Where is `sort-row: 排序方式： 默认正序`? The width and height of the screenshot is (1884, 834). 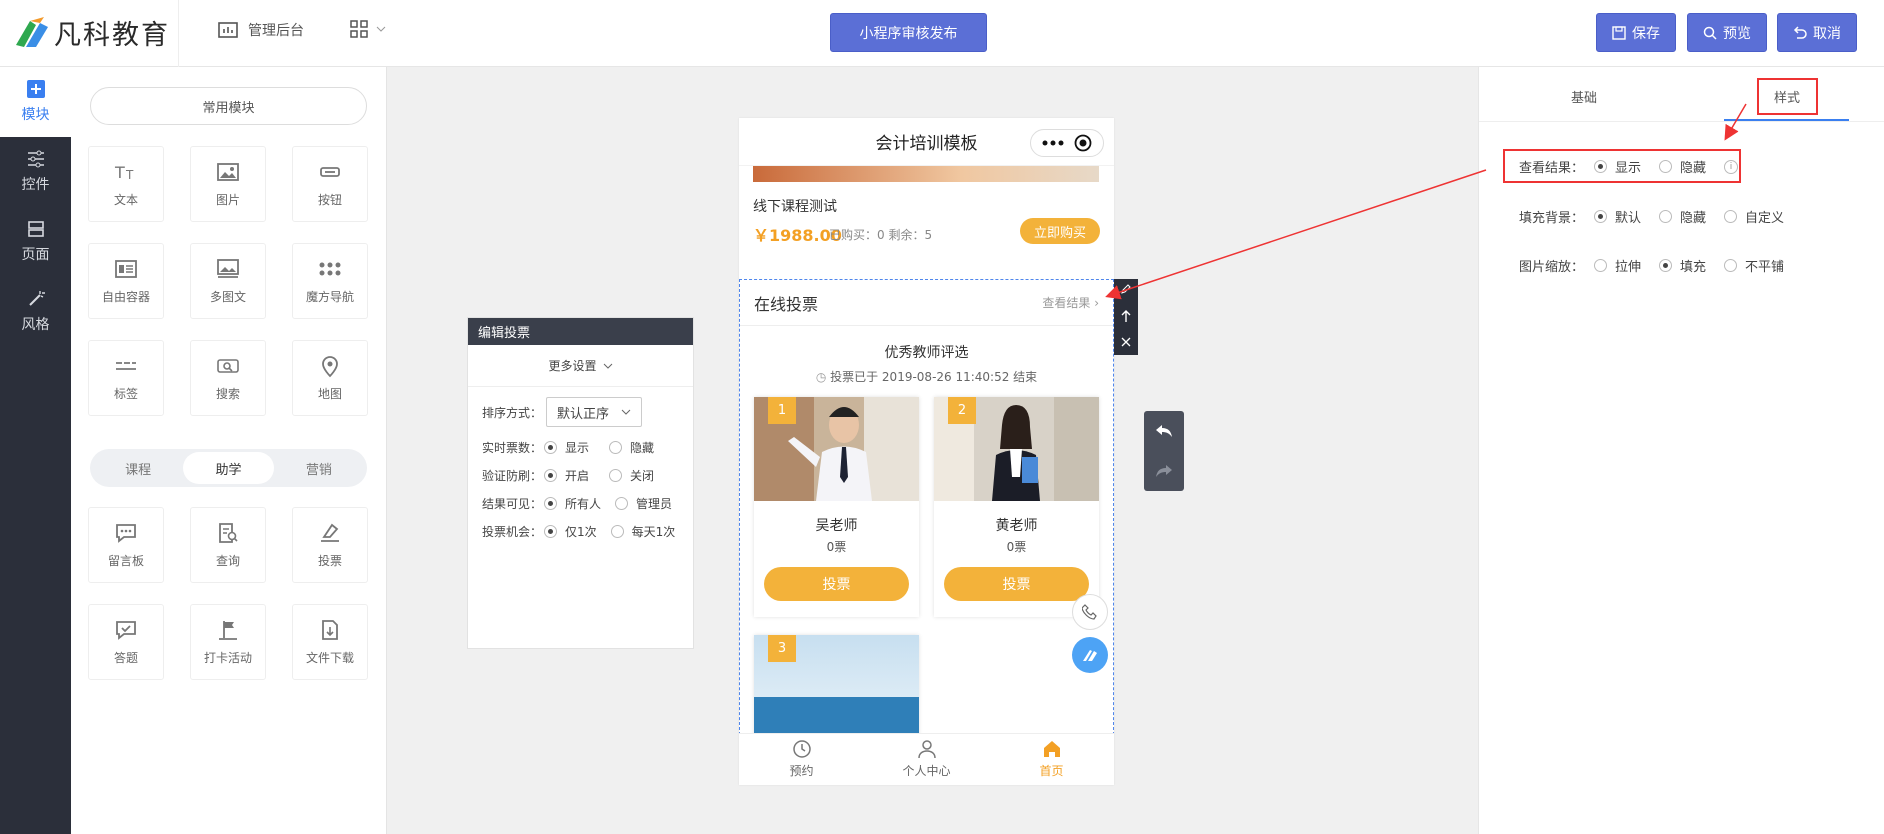
sort-row: 排序方式： 默认正序 is located at coordinates (580, 412).